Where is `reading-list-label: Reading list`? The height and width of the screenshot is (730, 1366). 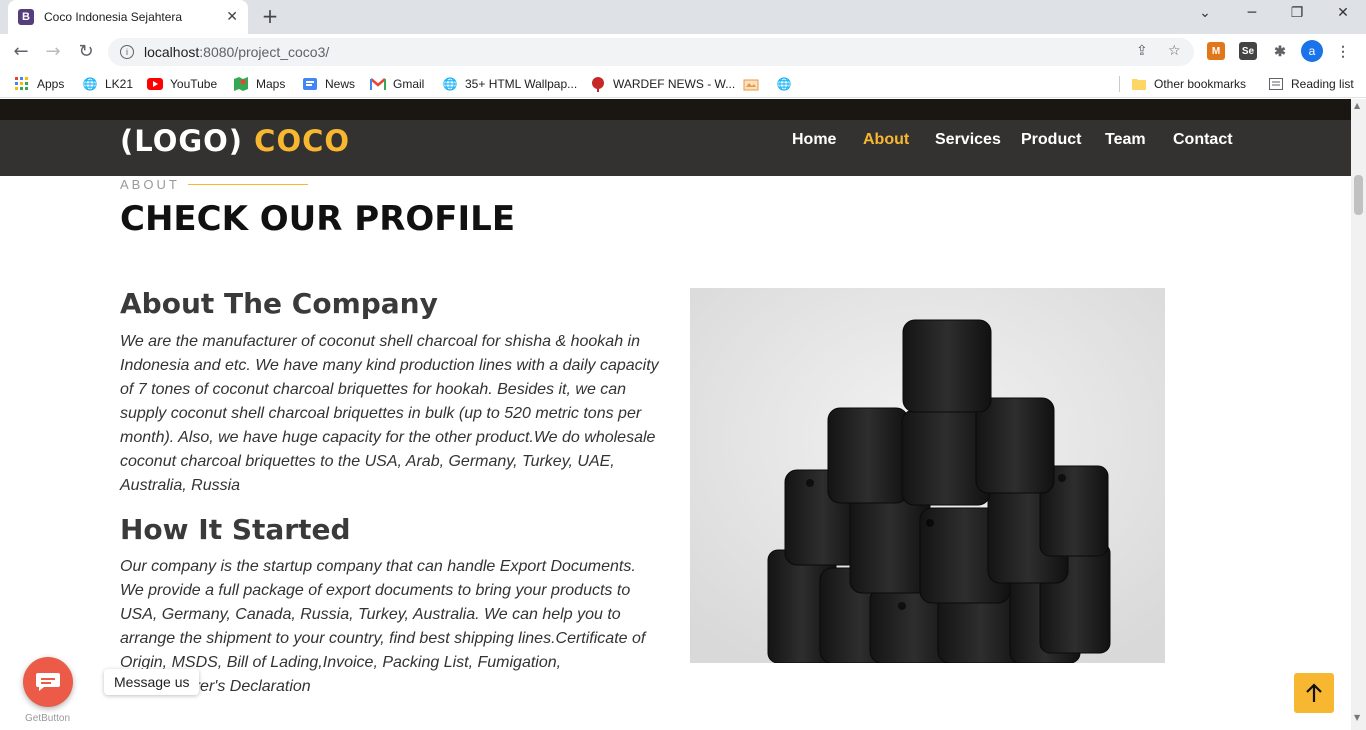 reading-list-label: Reading list is located at coordinates (1322, 84).